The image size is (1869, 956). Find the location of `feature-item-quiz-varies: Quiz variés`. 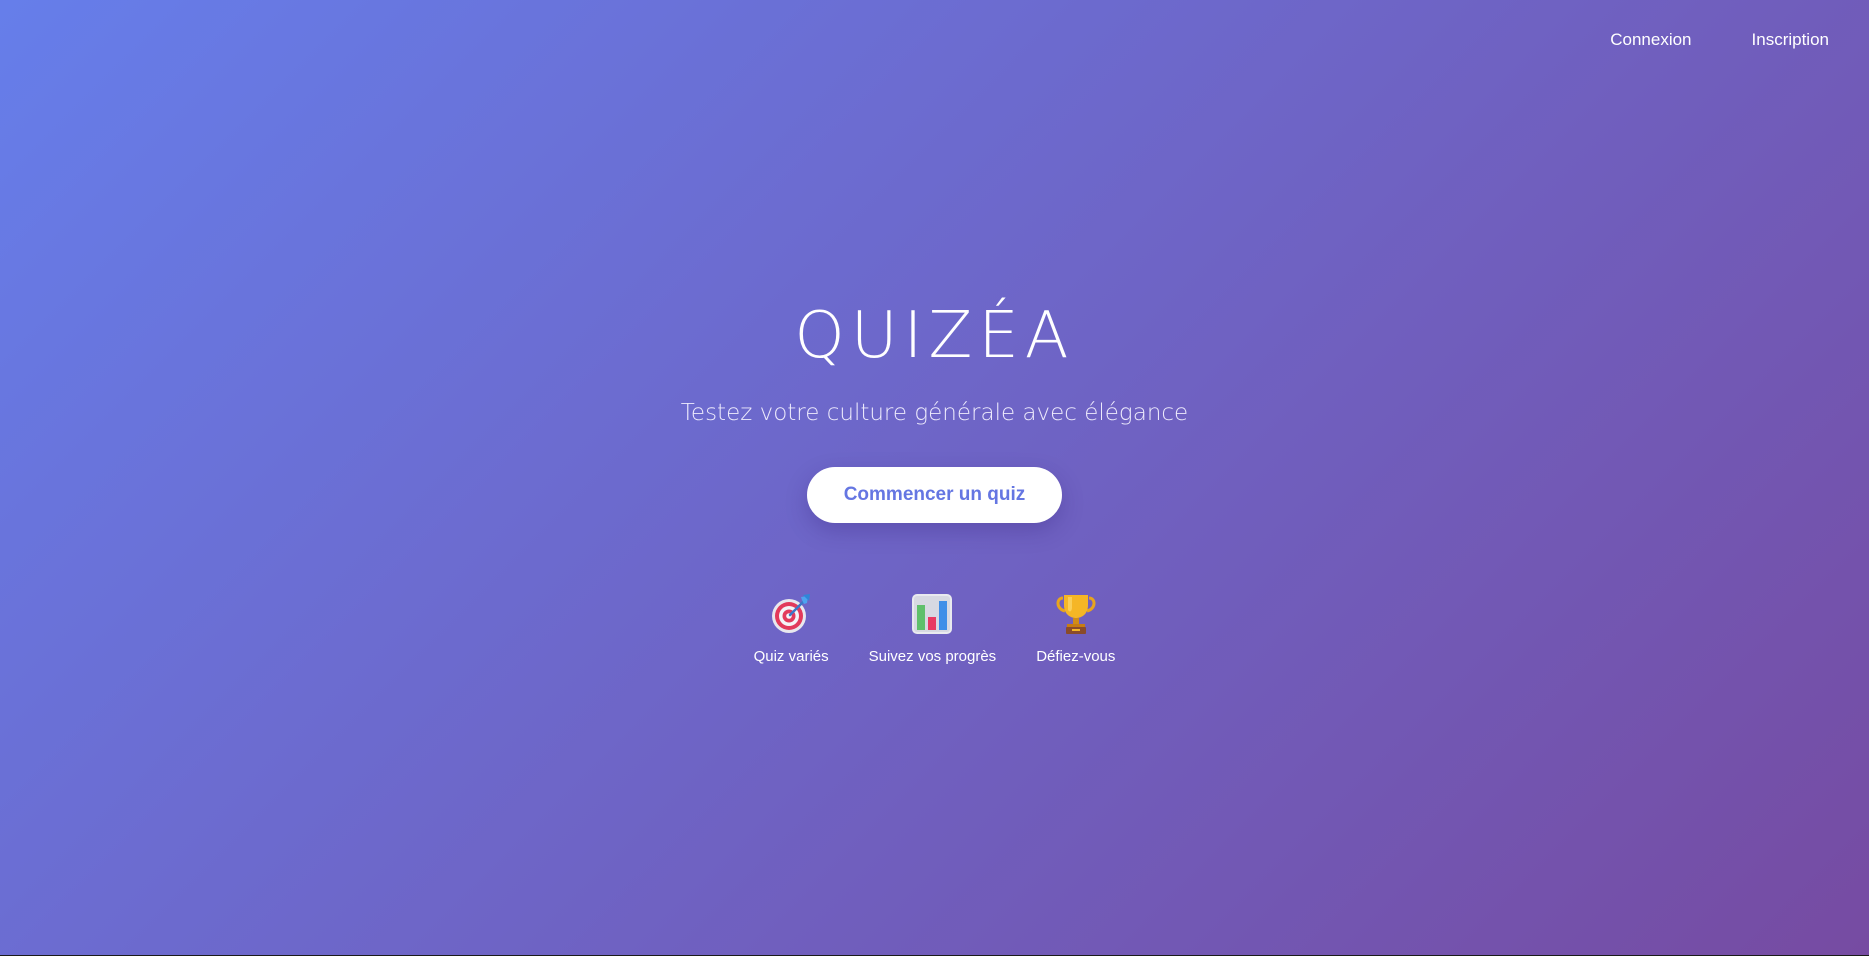

feature-item-quiz-varies: Quiz variés is located at coordinates (791, 628).